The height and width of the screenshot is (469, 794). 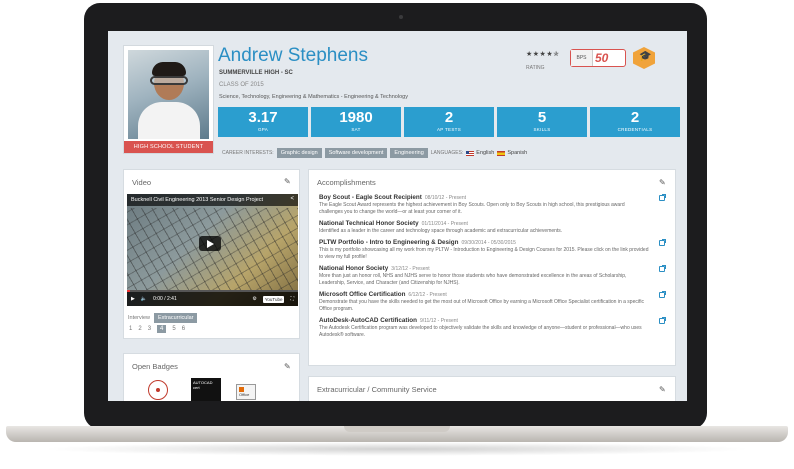 What do you see at coordinates (144, 299) in the screenshot?
I see `volume-icon: 🔈` at bounding box center [144, 299].